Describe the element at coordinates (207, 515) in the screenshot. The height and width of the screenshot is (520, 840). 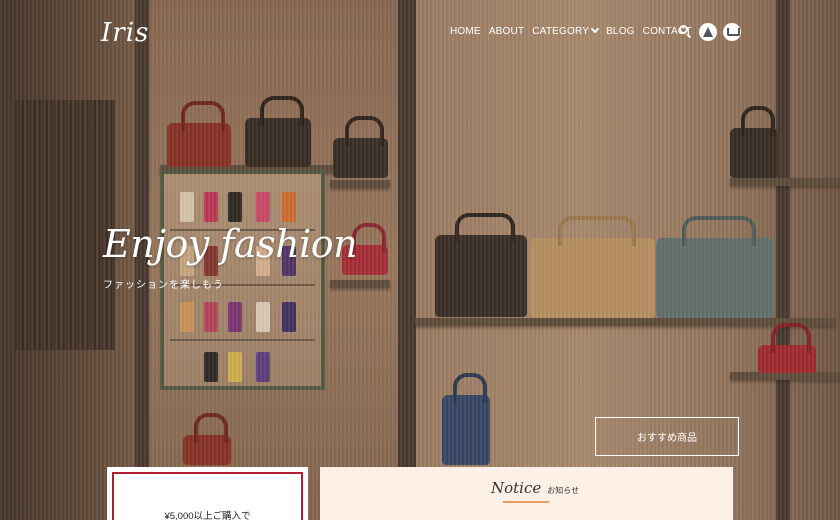
I see `promo-text: ¥5,000以上ご購入で` at that location.